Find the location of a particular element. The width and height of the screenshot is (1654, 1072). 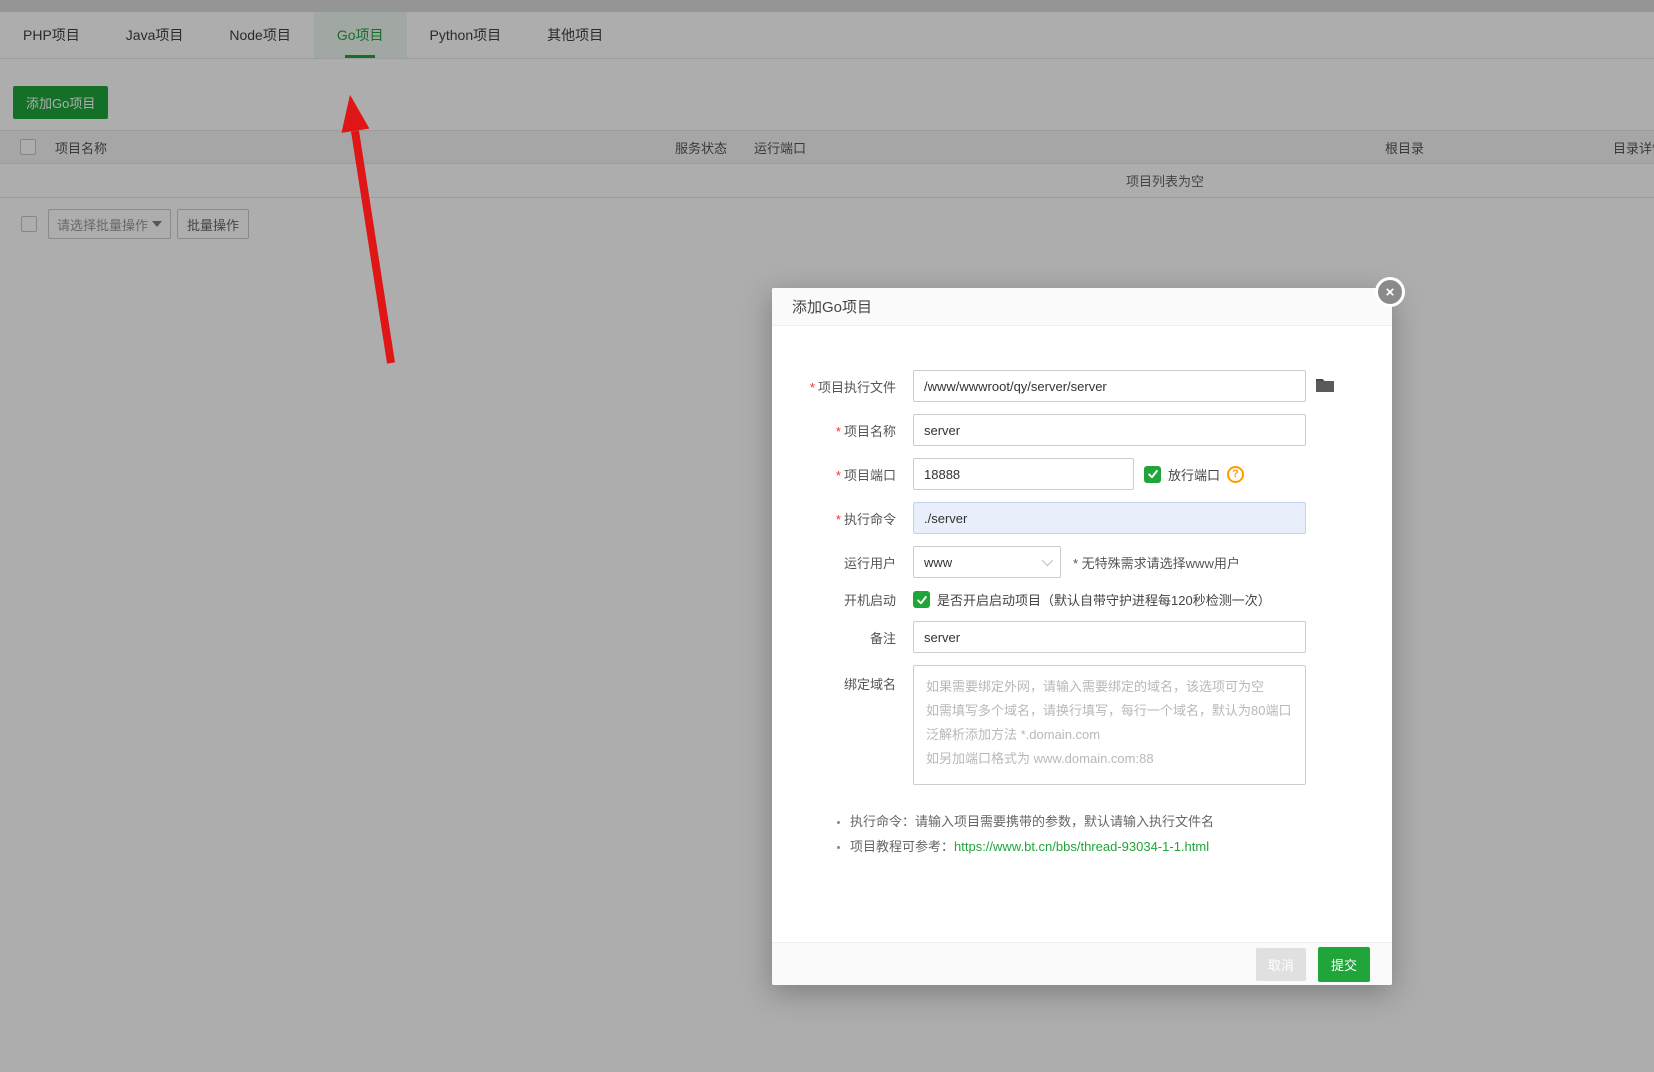

autostart-checkbox-label: 是否开启启动项目（默认自带守护进程每120秒检测一次） is located at coordinates (1104, 600).